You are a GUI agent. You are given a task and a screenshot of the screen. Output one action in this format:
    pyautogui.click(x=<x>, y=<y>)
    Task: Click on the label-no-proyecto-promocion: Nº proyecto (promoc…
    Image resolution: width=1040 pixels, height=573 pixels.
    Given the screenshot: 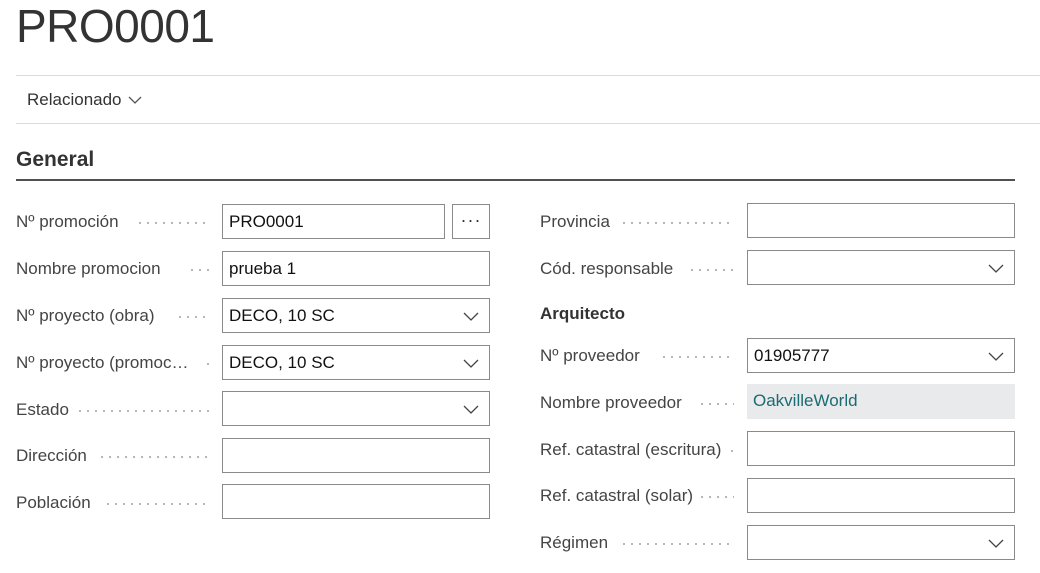 What is the action you would take?
    pyautogui.click(x=102, y=362)
    